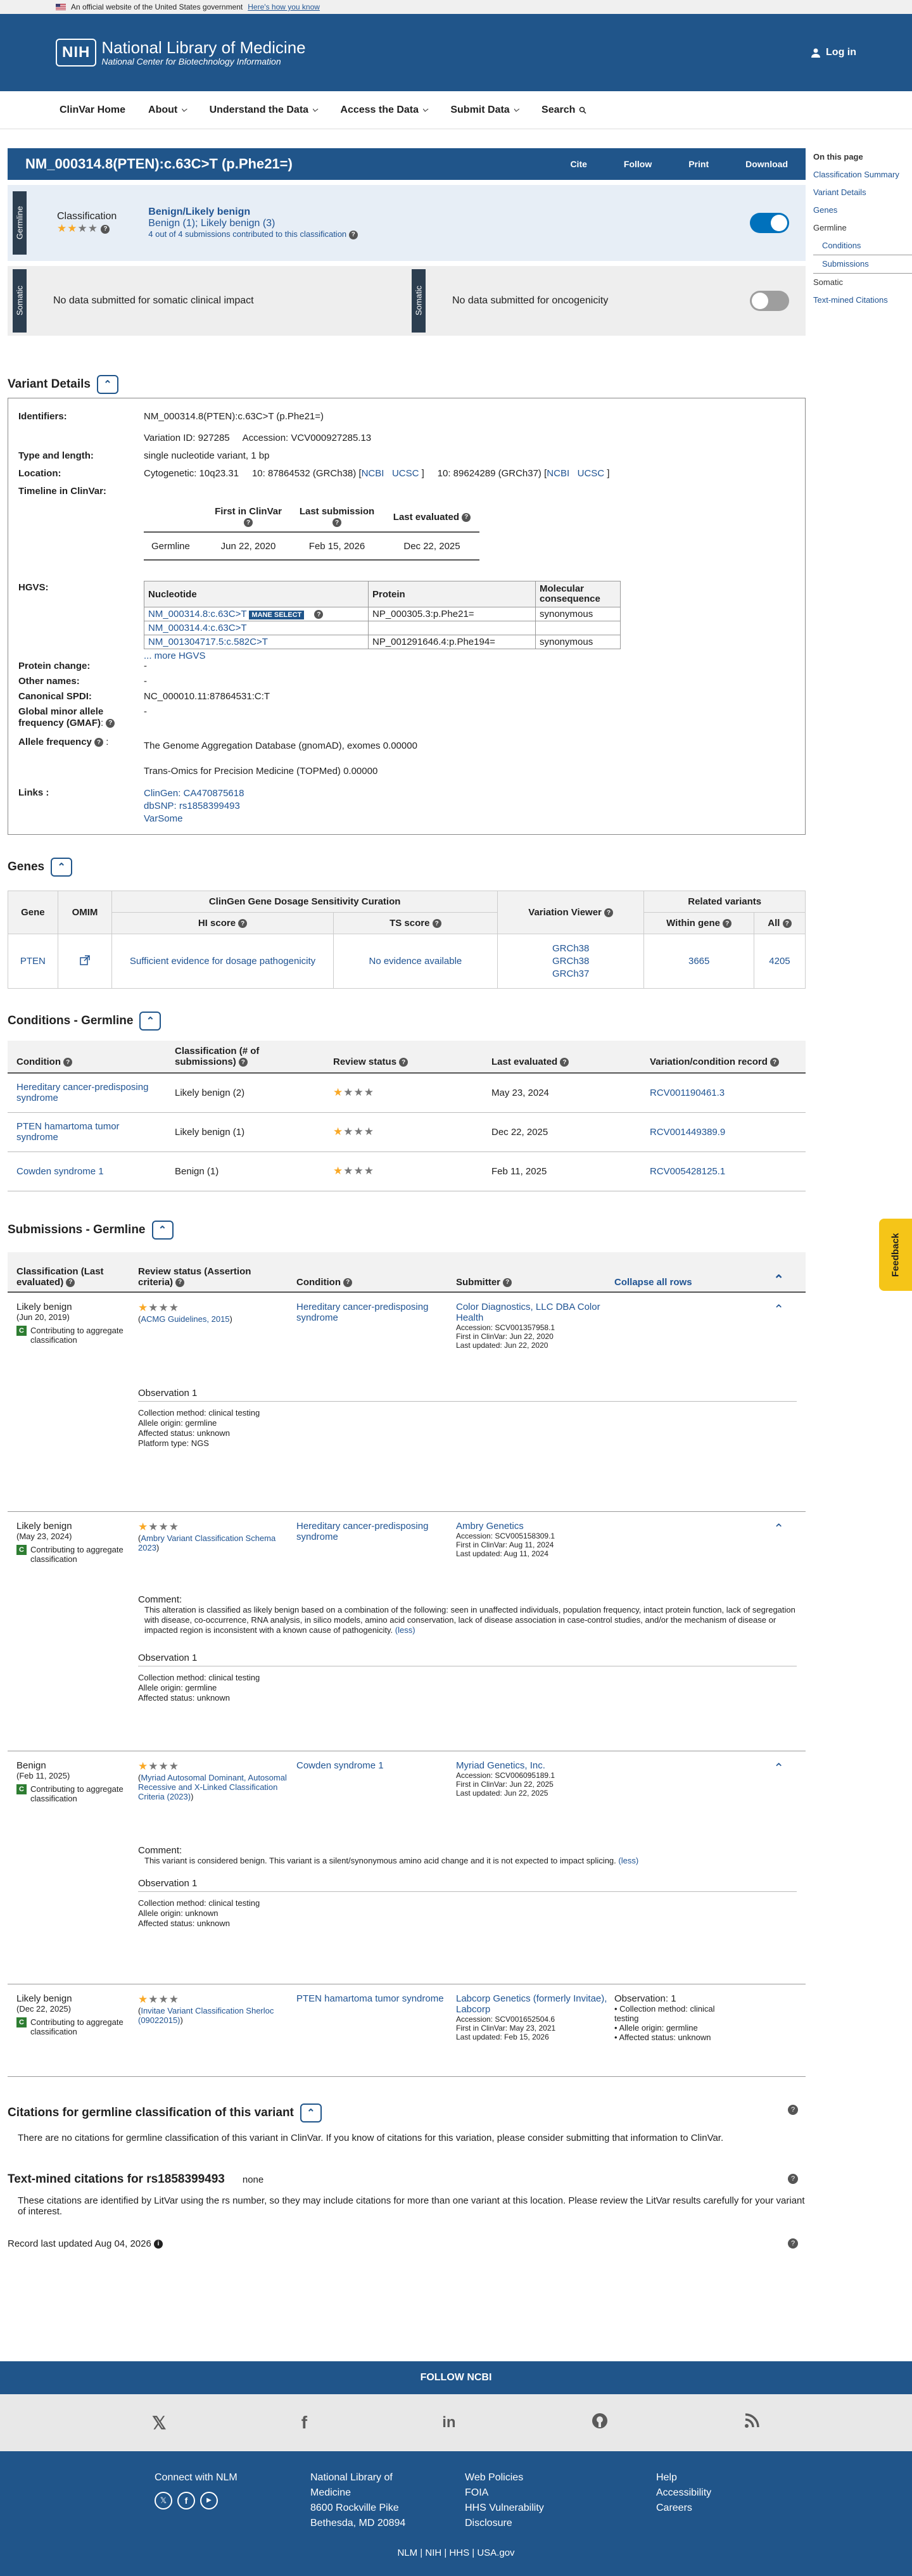 The height and width of the screenshot is (2576, 912). Describe the element at coordinates (87, 1093) in the screenshot. I see `condition-link: Hereditary cancer-predisposing syndrome` at that location.